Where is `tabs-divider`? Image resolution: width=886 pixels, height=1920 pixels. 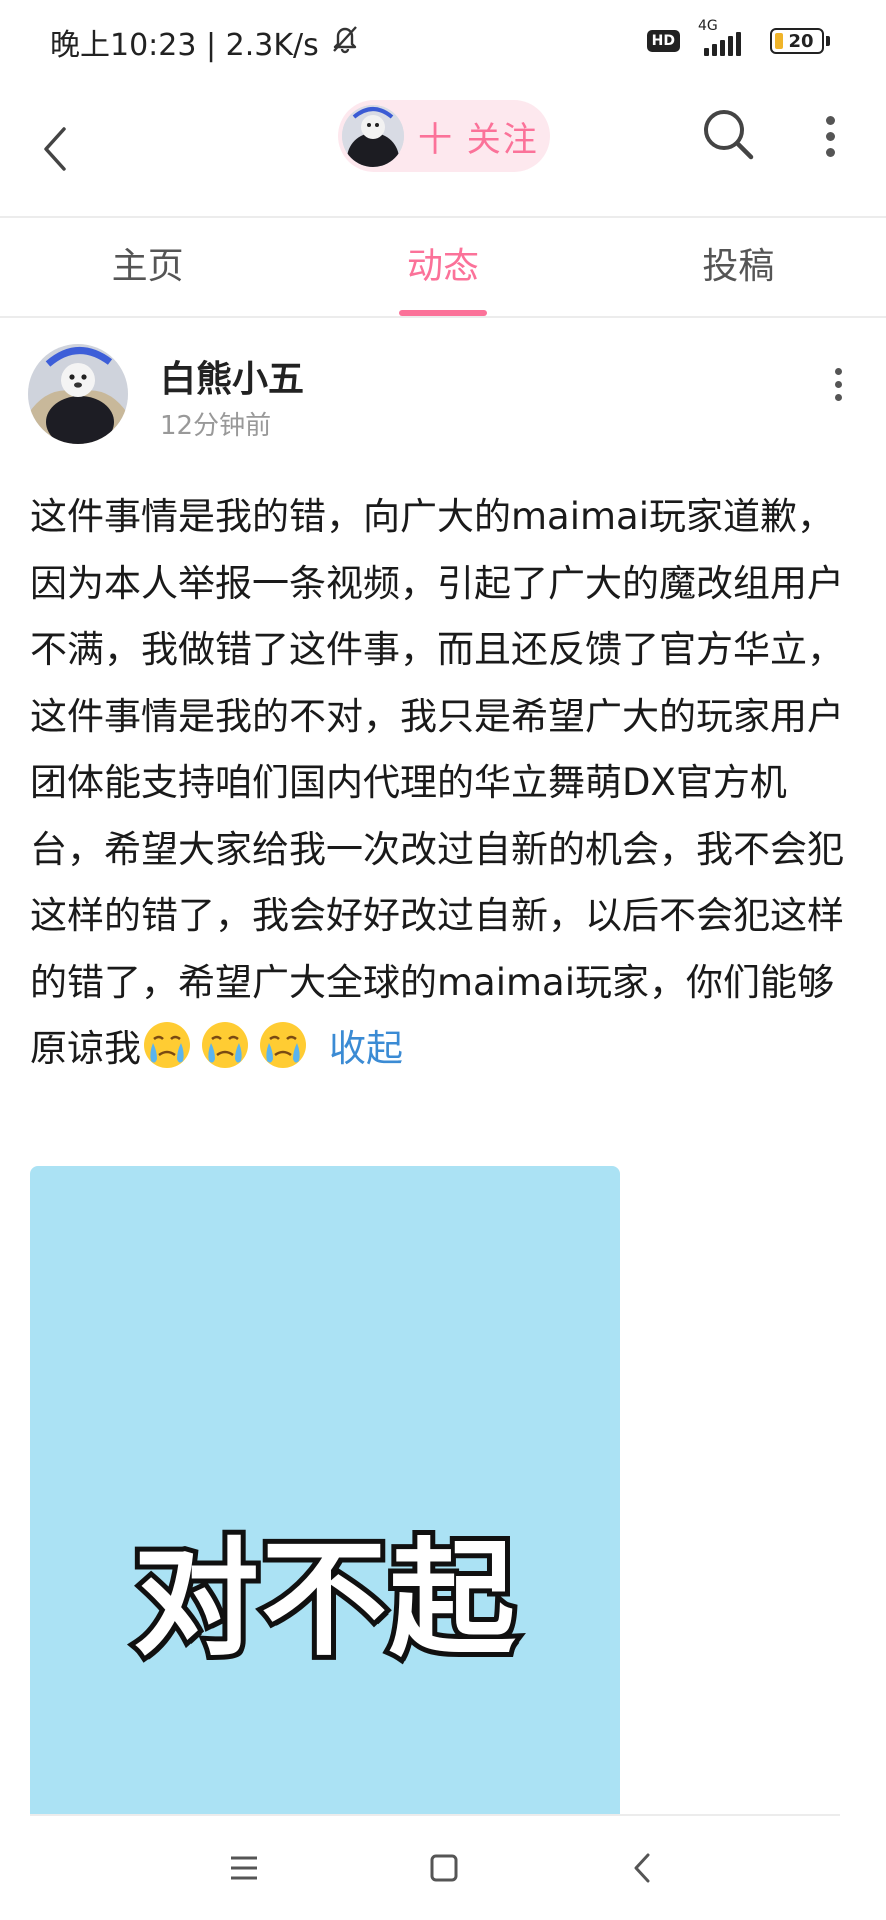
tabs-divider is located at coordinates (443, 317).